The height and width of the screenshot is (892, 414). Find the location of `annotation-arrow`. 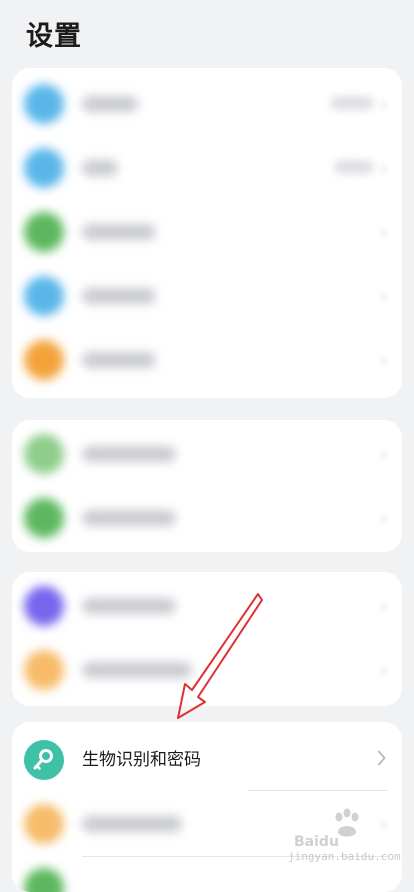

annotation-arrow is located at coordinates (220, 656).